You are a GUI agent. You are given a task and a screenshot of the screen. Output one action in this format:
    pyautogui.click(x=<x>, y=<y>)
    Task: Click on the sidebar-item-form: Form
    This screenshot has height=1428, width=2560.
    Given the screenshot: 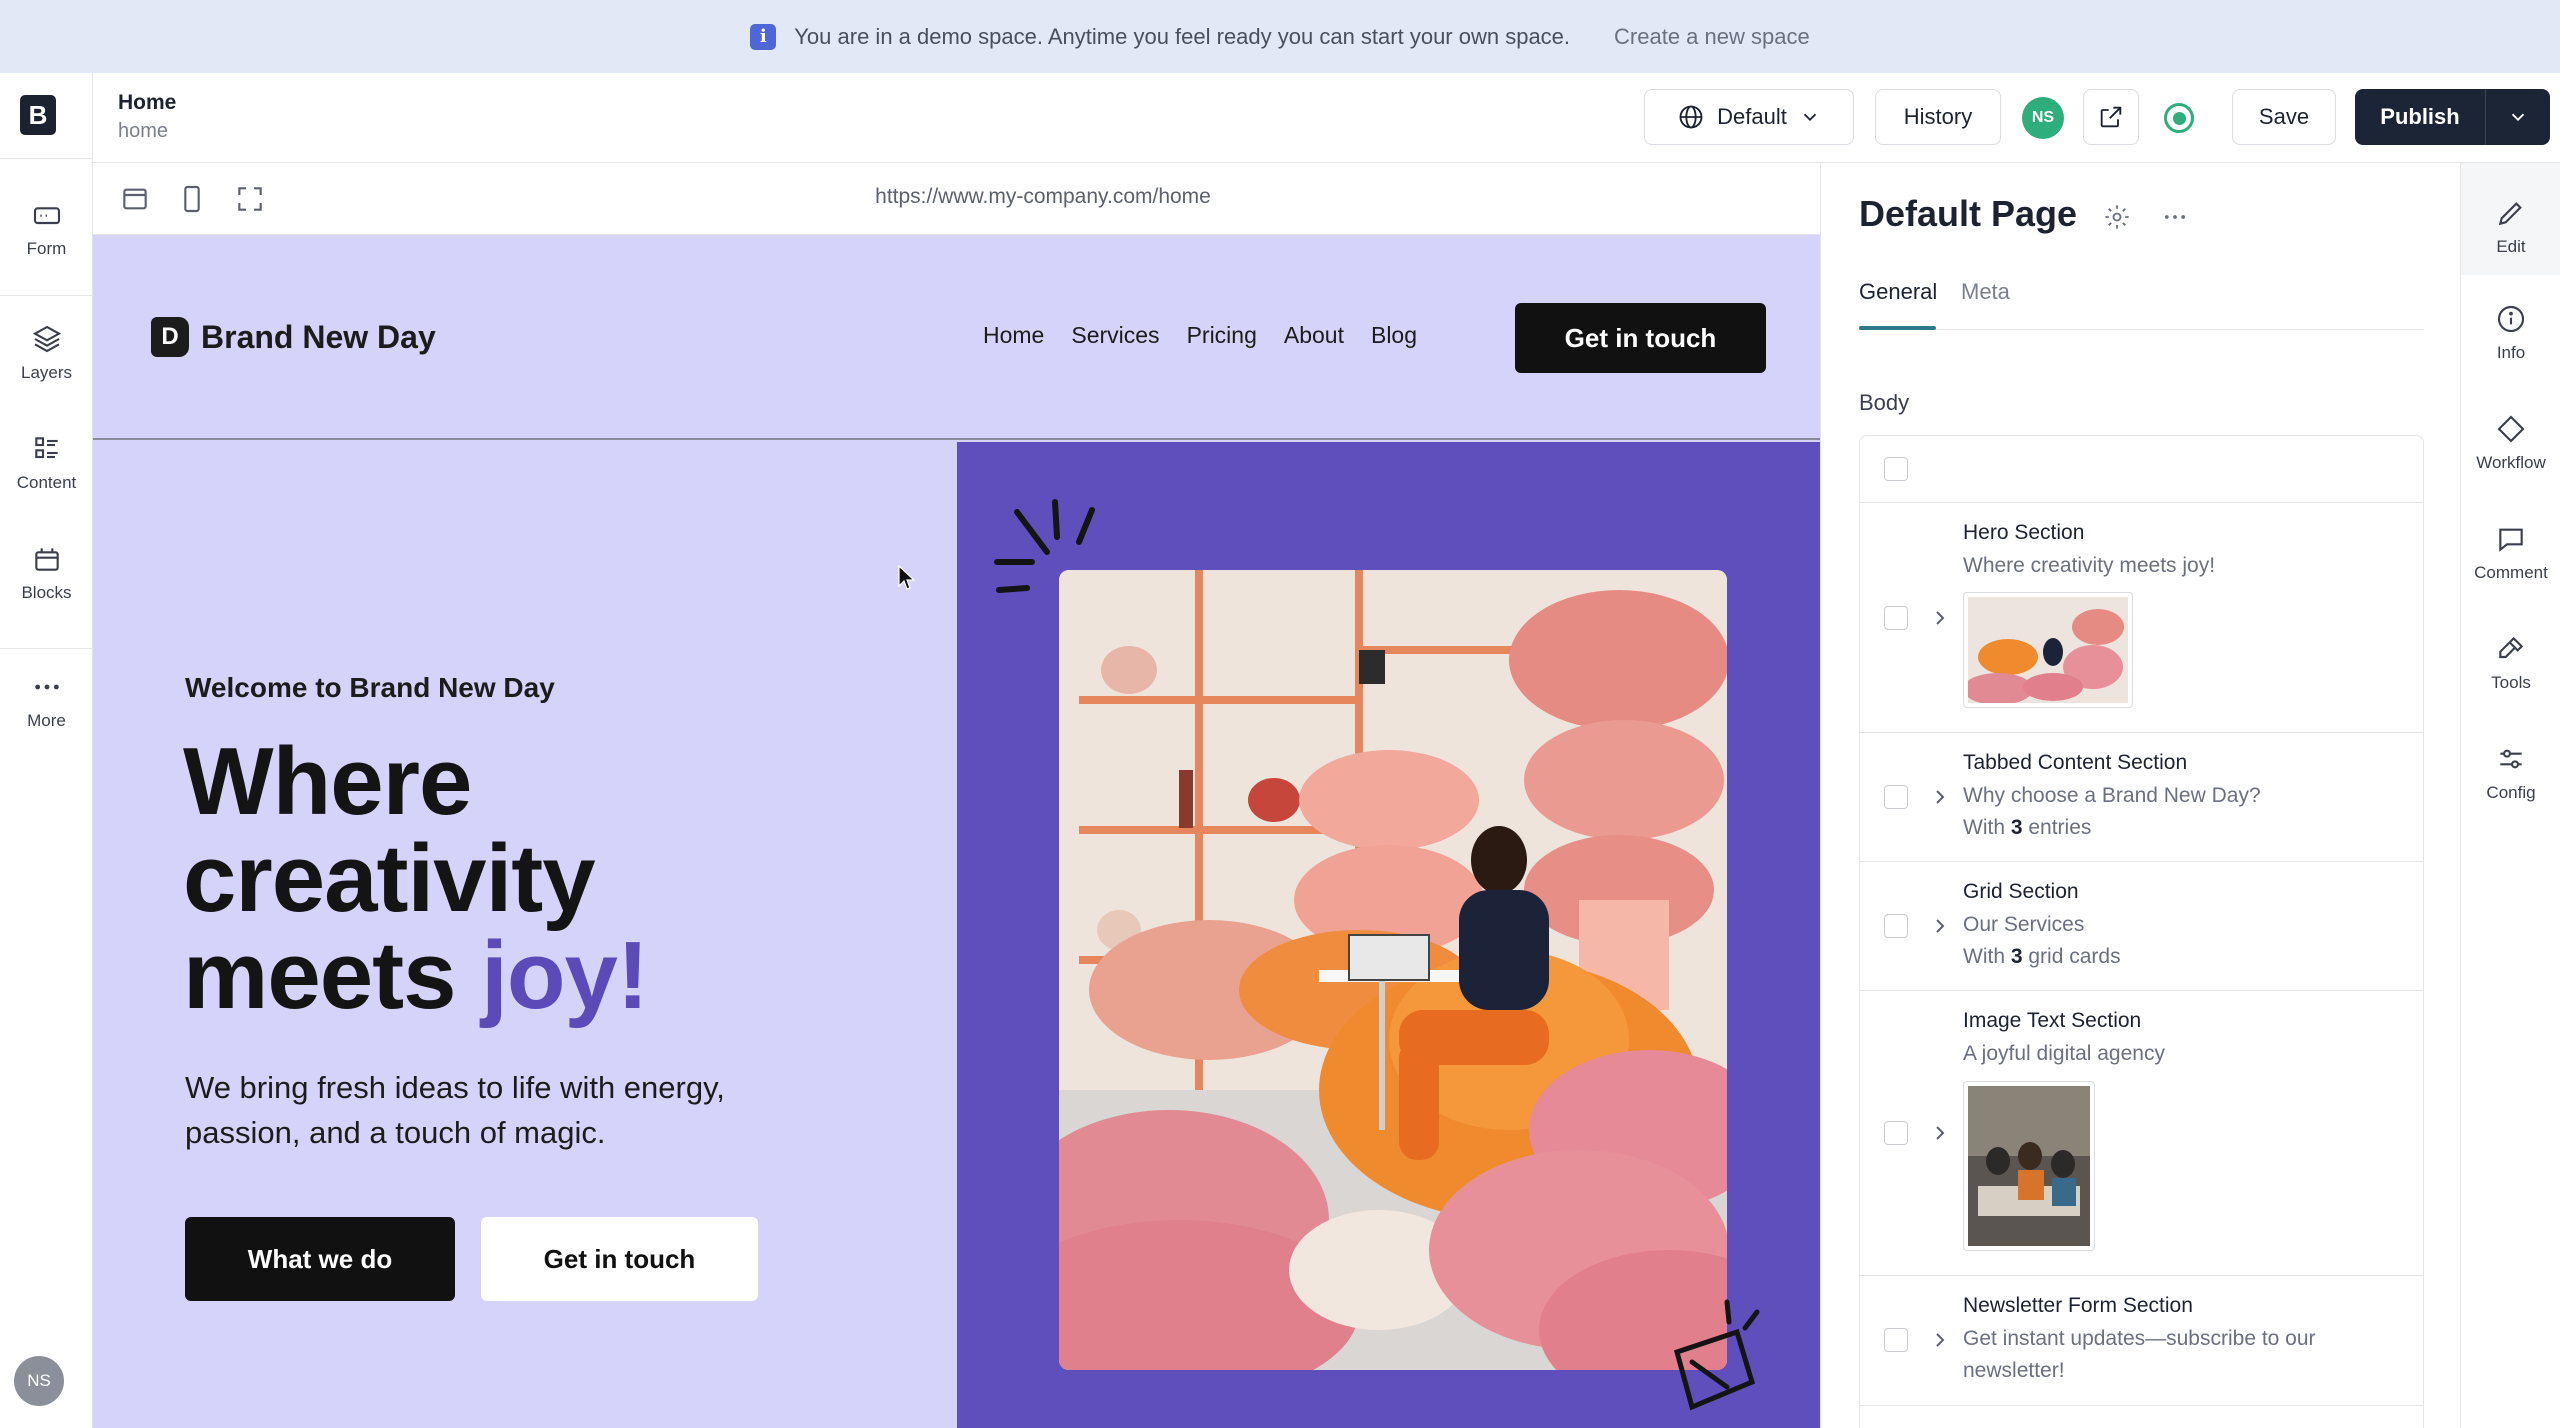 What is the action you would take?
    pyautogui.click(x=46, y=229)
    